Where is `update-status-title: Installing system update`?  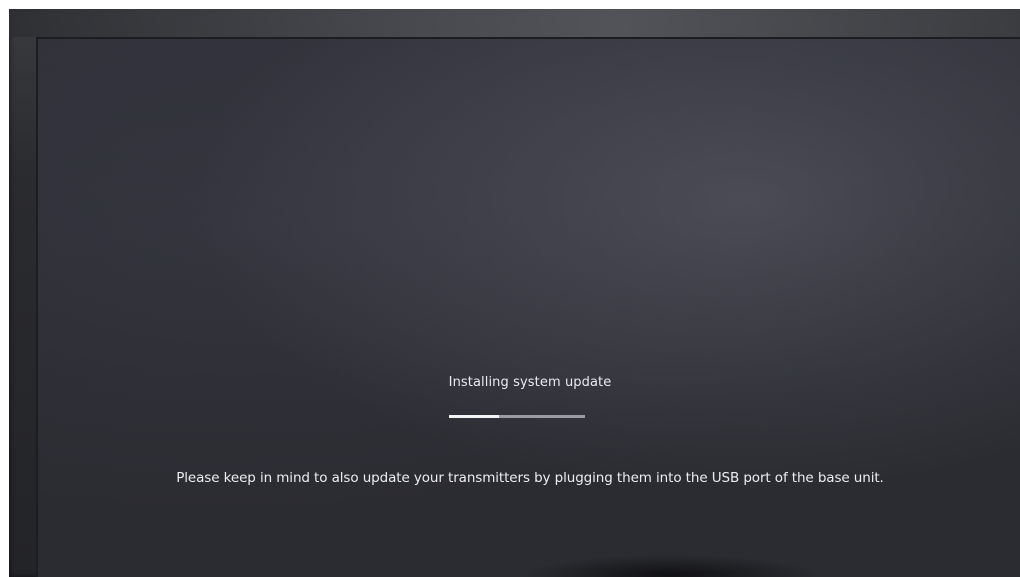
update-status-title: Installing system update is located at coordinates (530, 382).